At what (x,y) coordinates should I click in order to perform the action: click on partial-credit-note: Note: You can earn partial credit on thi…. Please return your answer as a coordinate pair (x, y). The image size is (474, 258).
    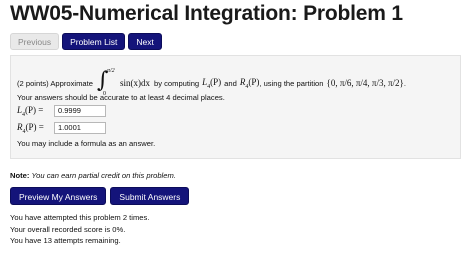
    Looking at the image, I should click on (93, 175).